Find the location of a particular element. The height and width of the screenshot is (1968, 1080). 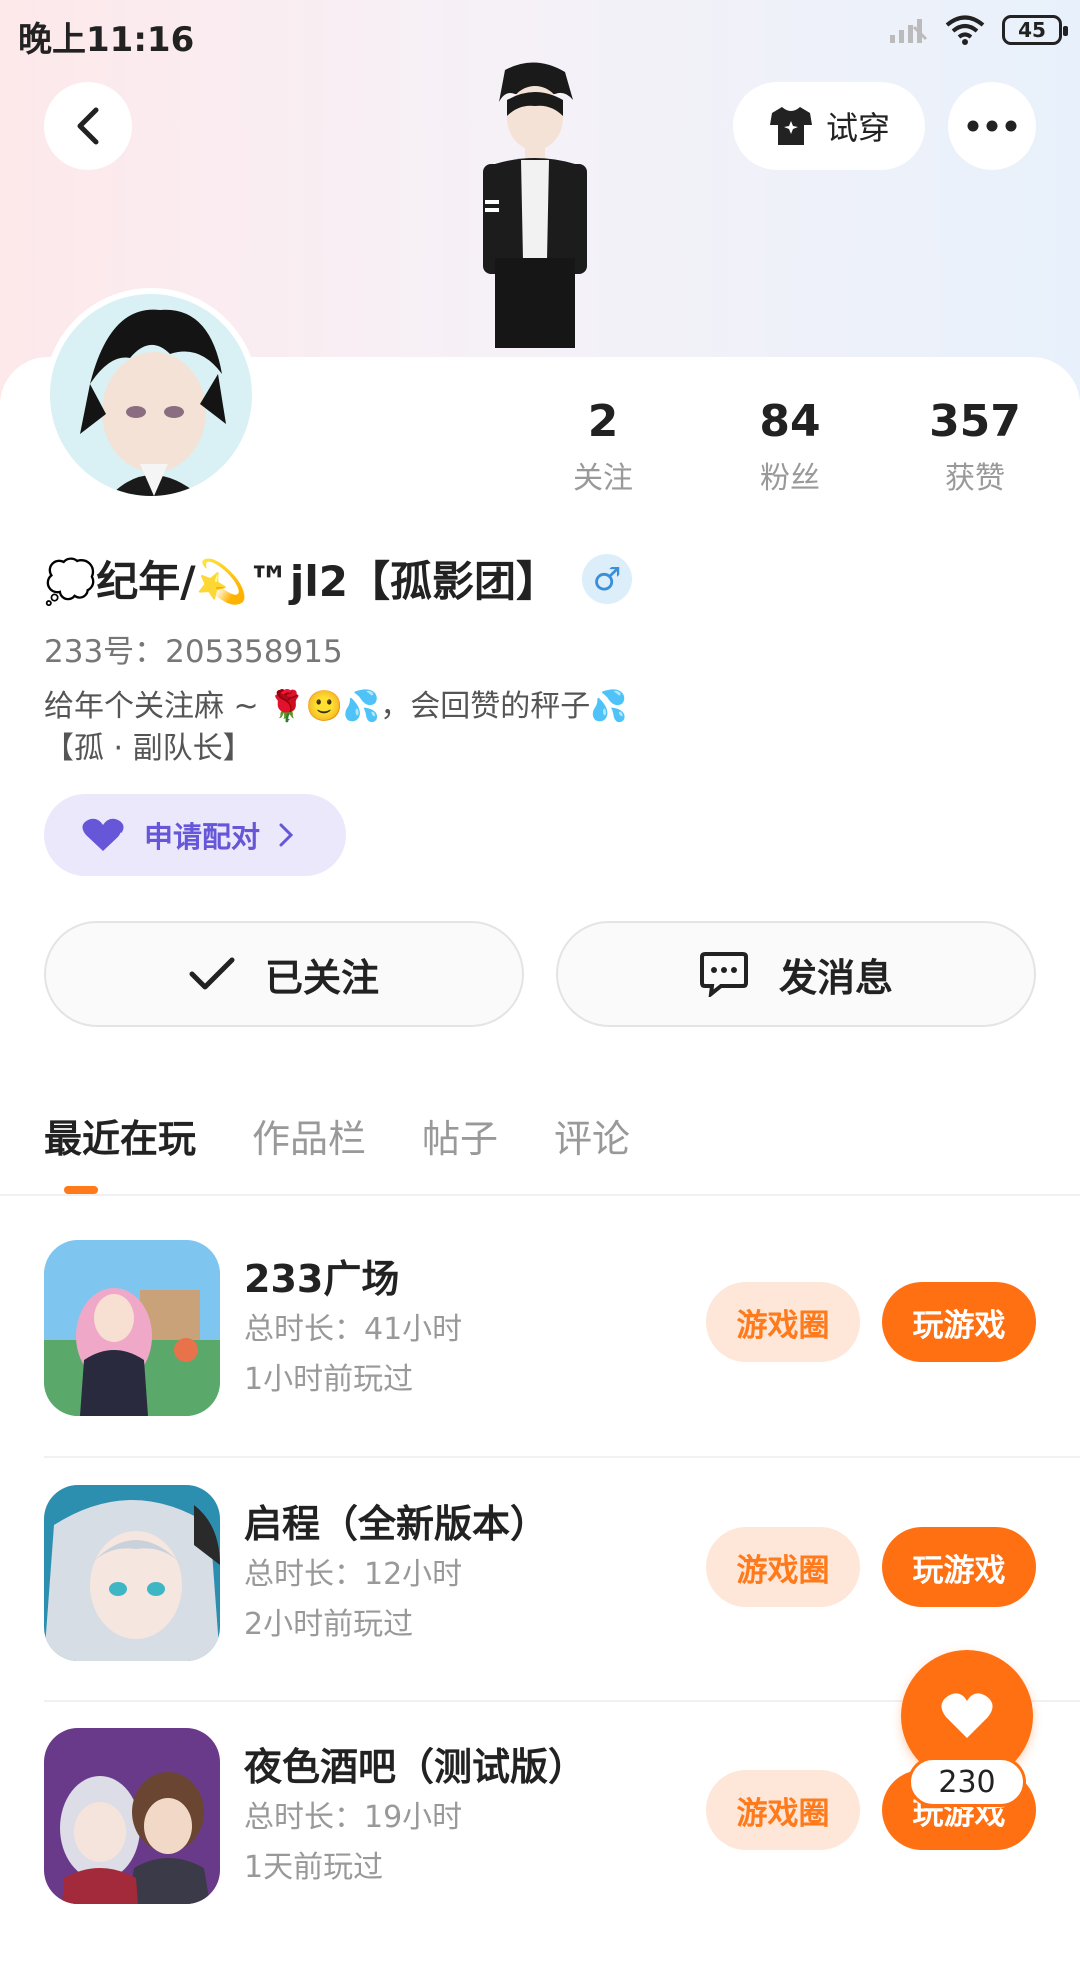

shirt-icon is located at coordinates (790, 126).